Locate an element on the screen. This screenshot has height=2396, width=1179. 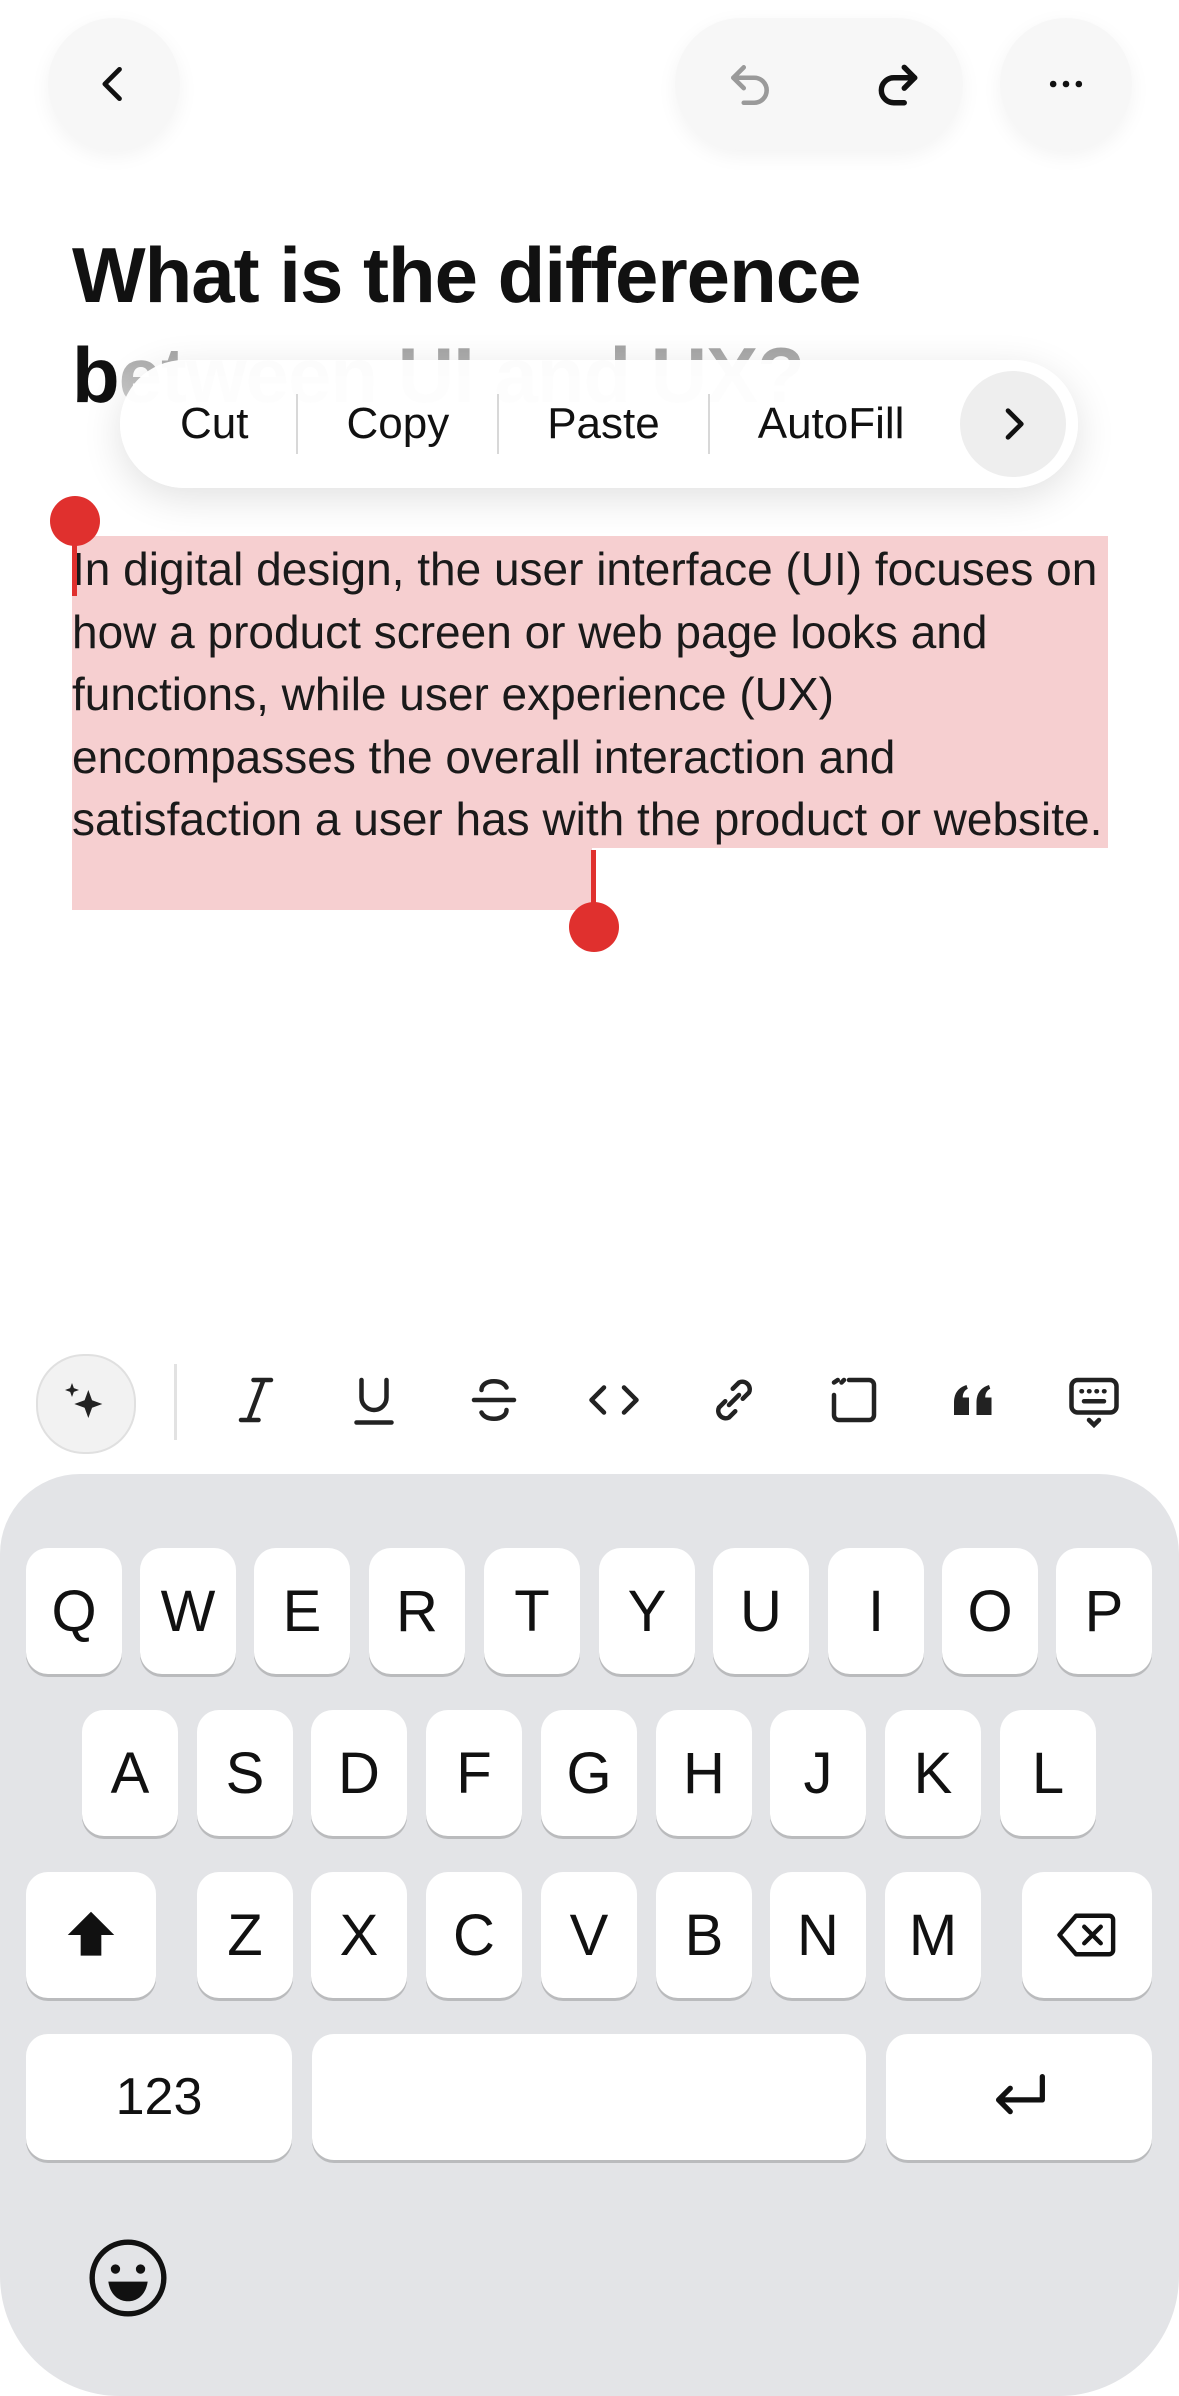
key-z: Z is located at coordinates (245, 1935).